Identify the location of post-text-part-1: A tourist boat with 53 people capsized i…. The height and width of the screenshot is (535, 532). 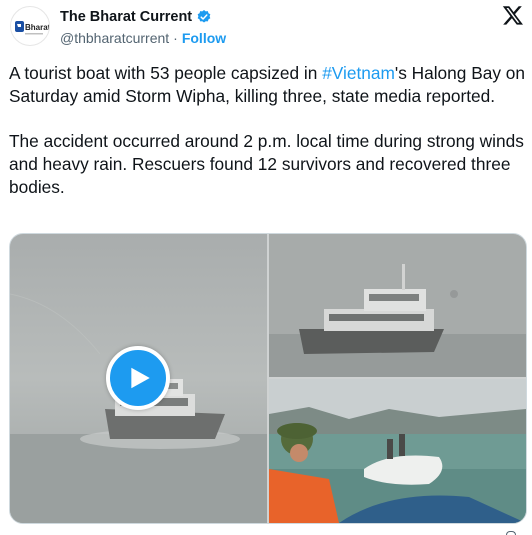
(166, 73).